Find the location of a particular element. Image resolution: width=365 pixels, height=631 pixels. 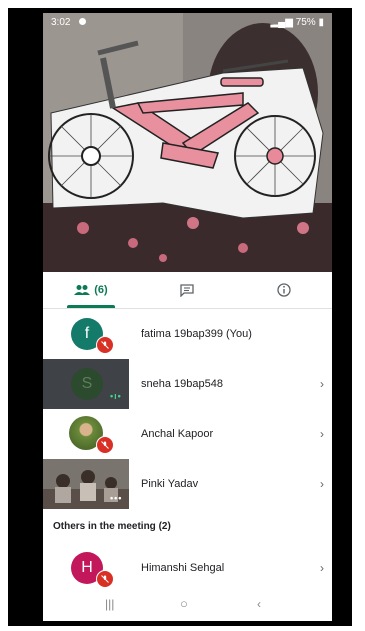

meeting-details-tabs: (6) is located at coordinates (187, 290).